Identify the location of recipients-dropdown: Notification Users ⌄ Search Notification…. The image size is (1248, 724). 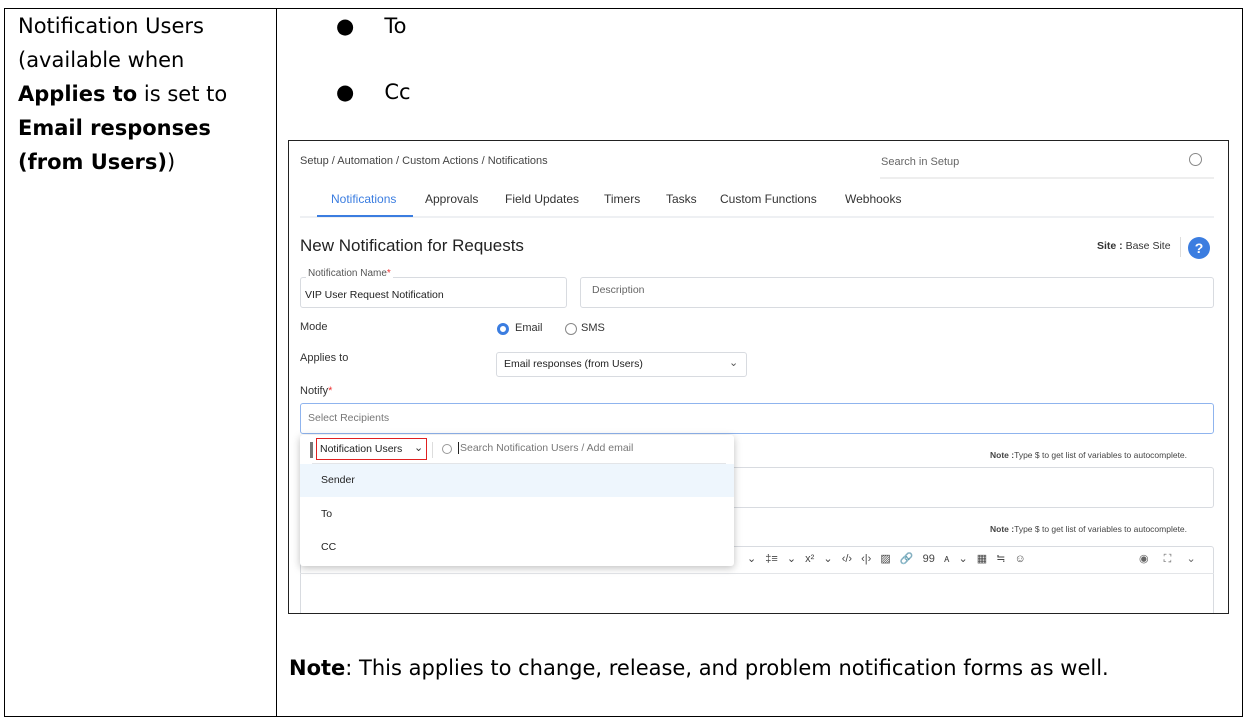
(517, 500).